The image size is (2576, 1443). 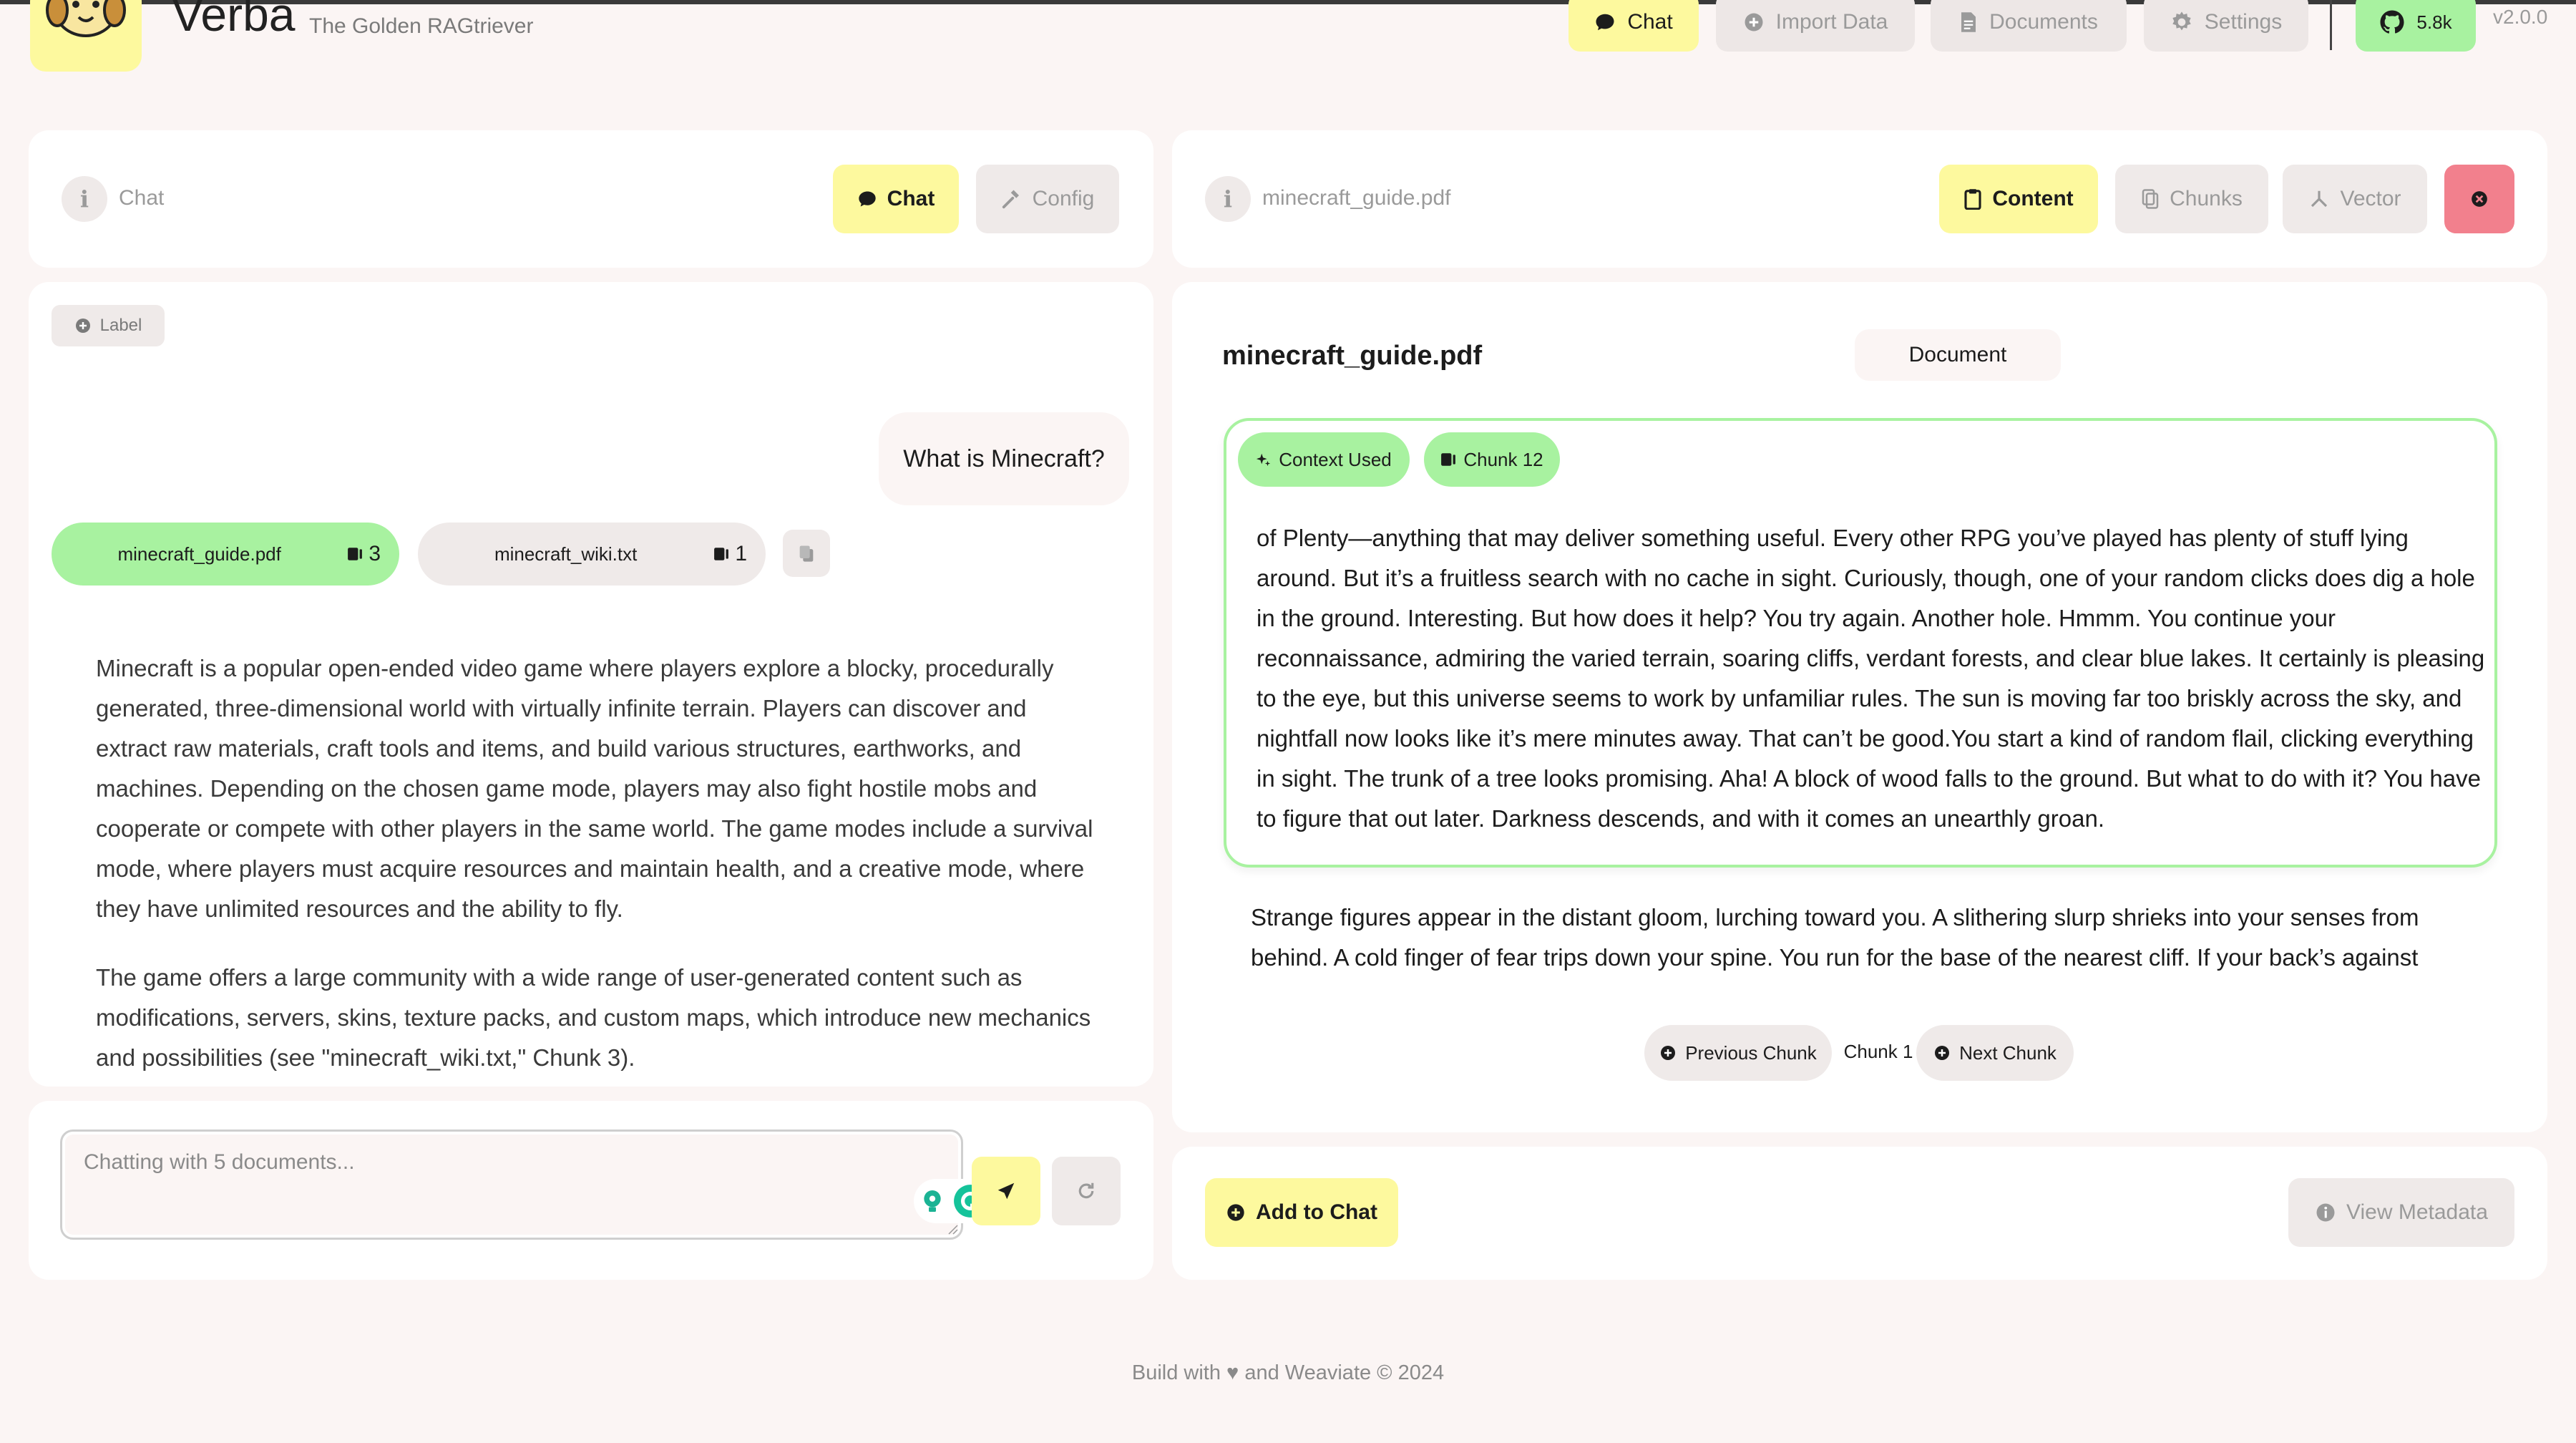 I want to click on tab-vector: Vector, so click(x=2355, y=199).